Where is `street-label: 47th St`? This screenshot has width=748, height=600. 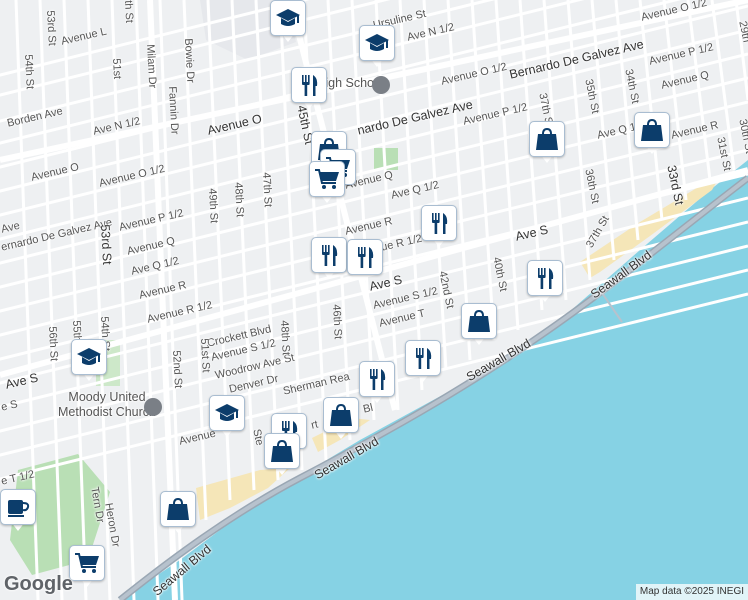 street-label: 47th St is located at coordinates (267, 190).